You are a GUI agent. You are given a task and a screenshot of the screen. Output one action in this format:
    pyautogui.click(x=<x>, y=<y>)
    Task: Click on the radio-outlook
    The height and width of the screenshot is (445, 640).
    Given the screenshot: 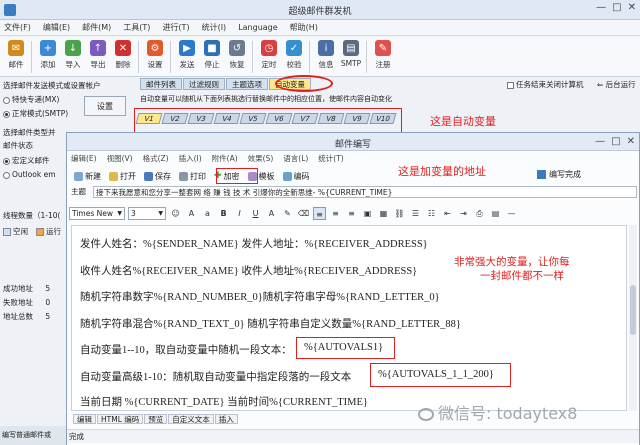 What is the action you would take?
    pyautogui.click(x=6, y=175)
    